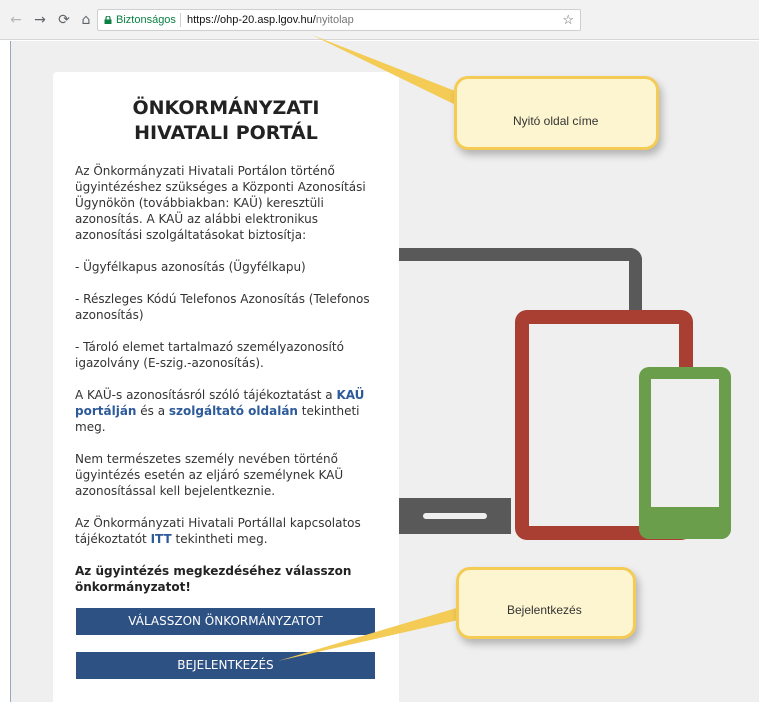 This screenshot has height=702, width=759. I want to click on title-callout: Nyitó oldal címe, so click(556, 113).